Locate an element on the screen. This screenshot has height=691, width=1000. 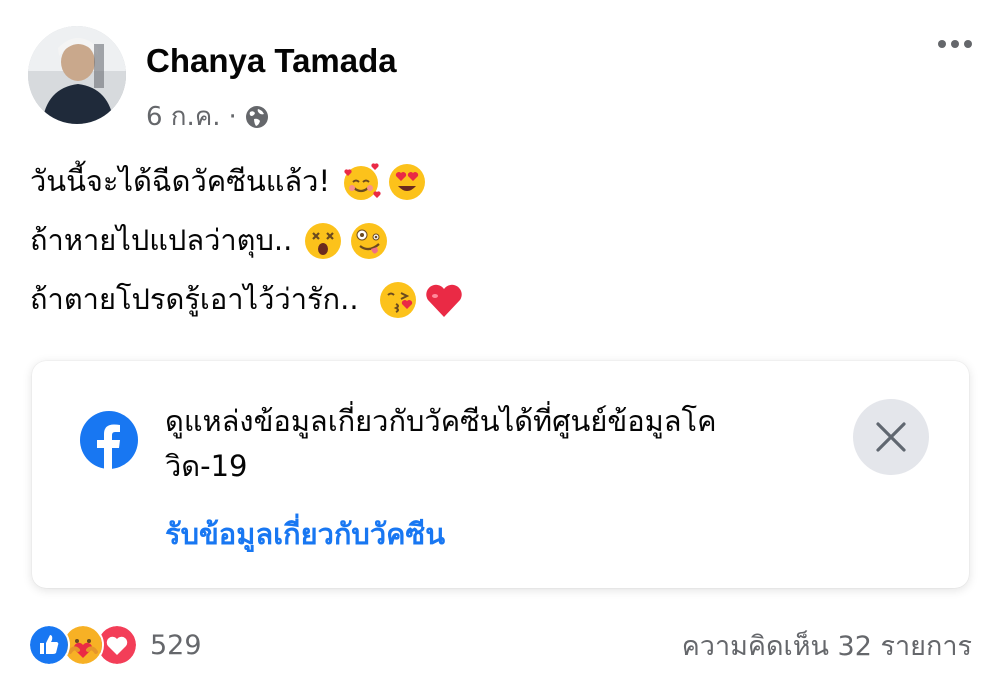
post-line: ถ้าหายไปแปลว่าตุบ.. is located at coordinates (247, 240).